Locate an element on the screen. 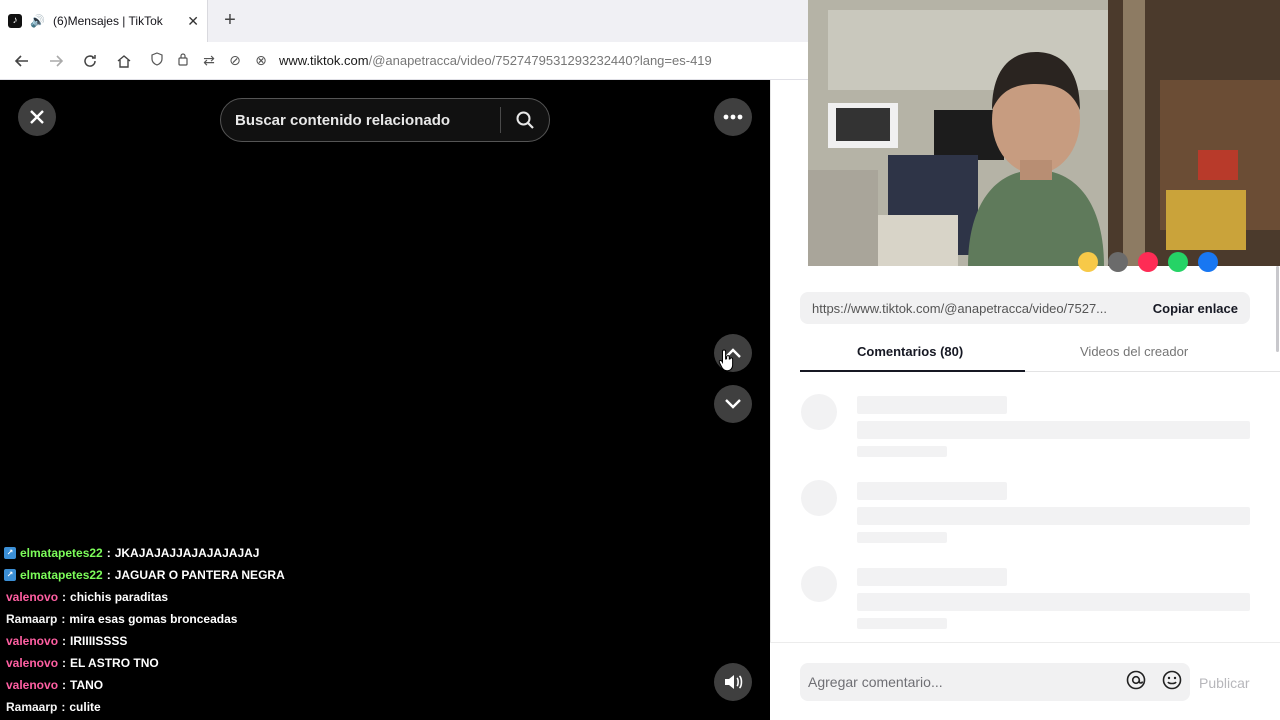 The width and height of the screenshot is (1280, 720). close-video-button is located at coordinates (37, 117).